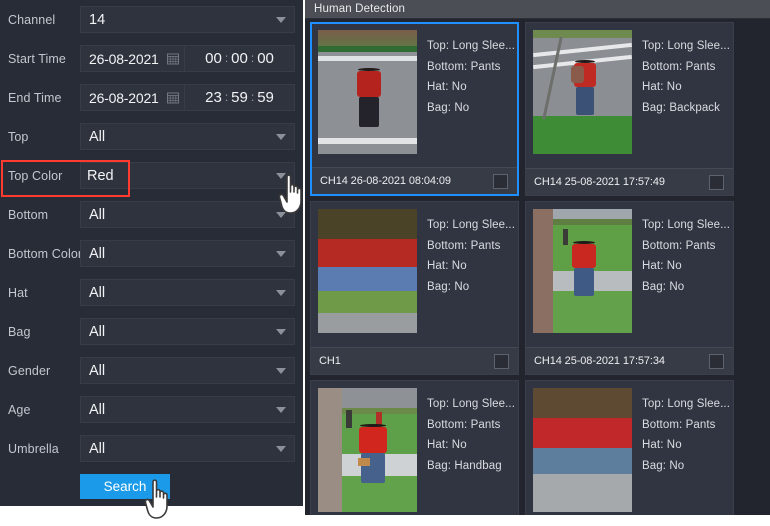 The width and height of the screenshot is (770, 526). Describe the element at coordinates (187, 409) in the screenshot. I see `select-field-age: All` at that location.